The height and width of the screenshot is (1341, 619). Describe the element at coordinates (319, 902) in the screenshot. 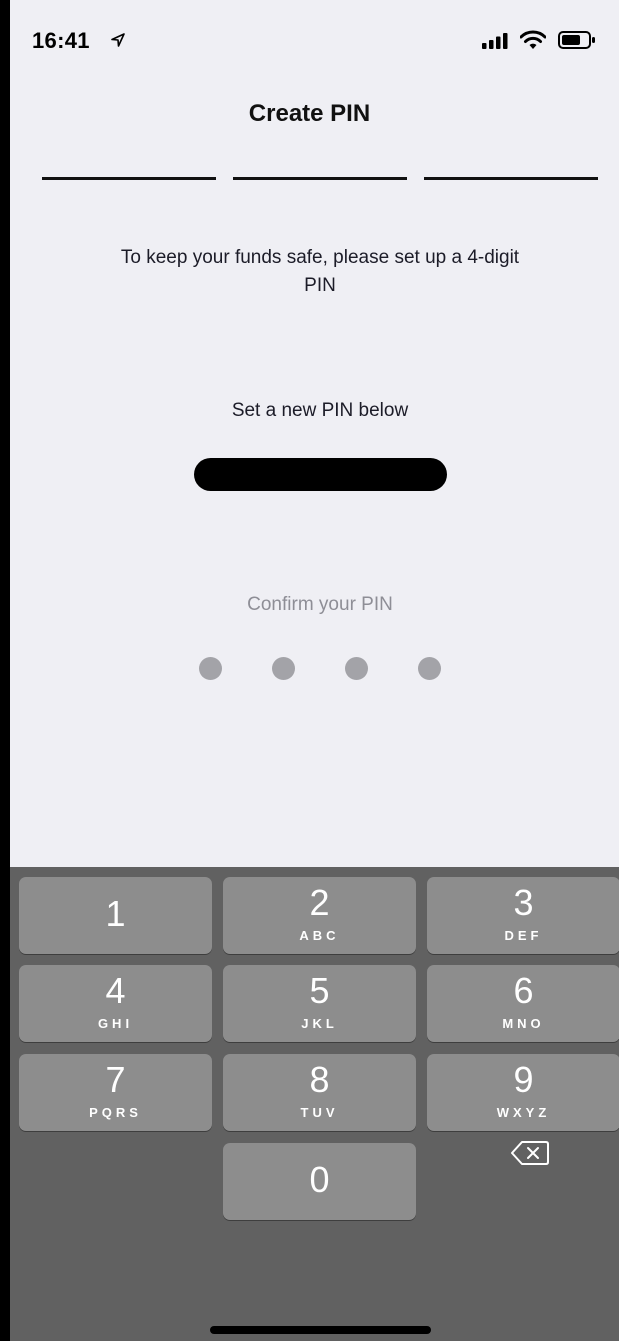

I see `key-digit: 2` at that location.